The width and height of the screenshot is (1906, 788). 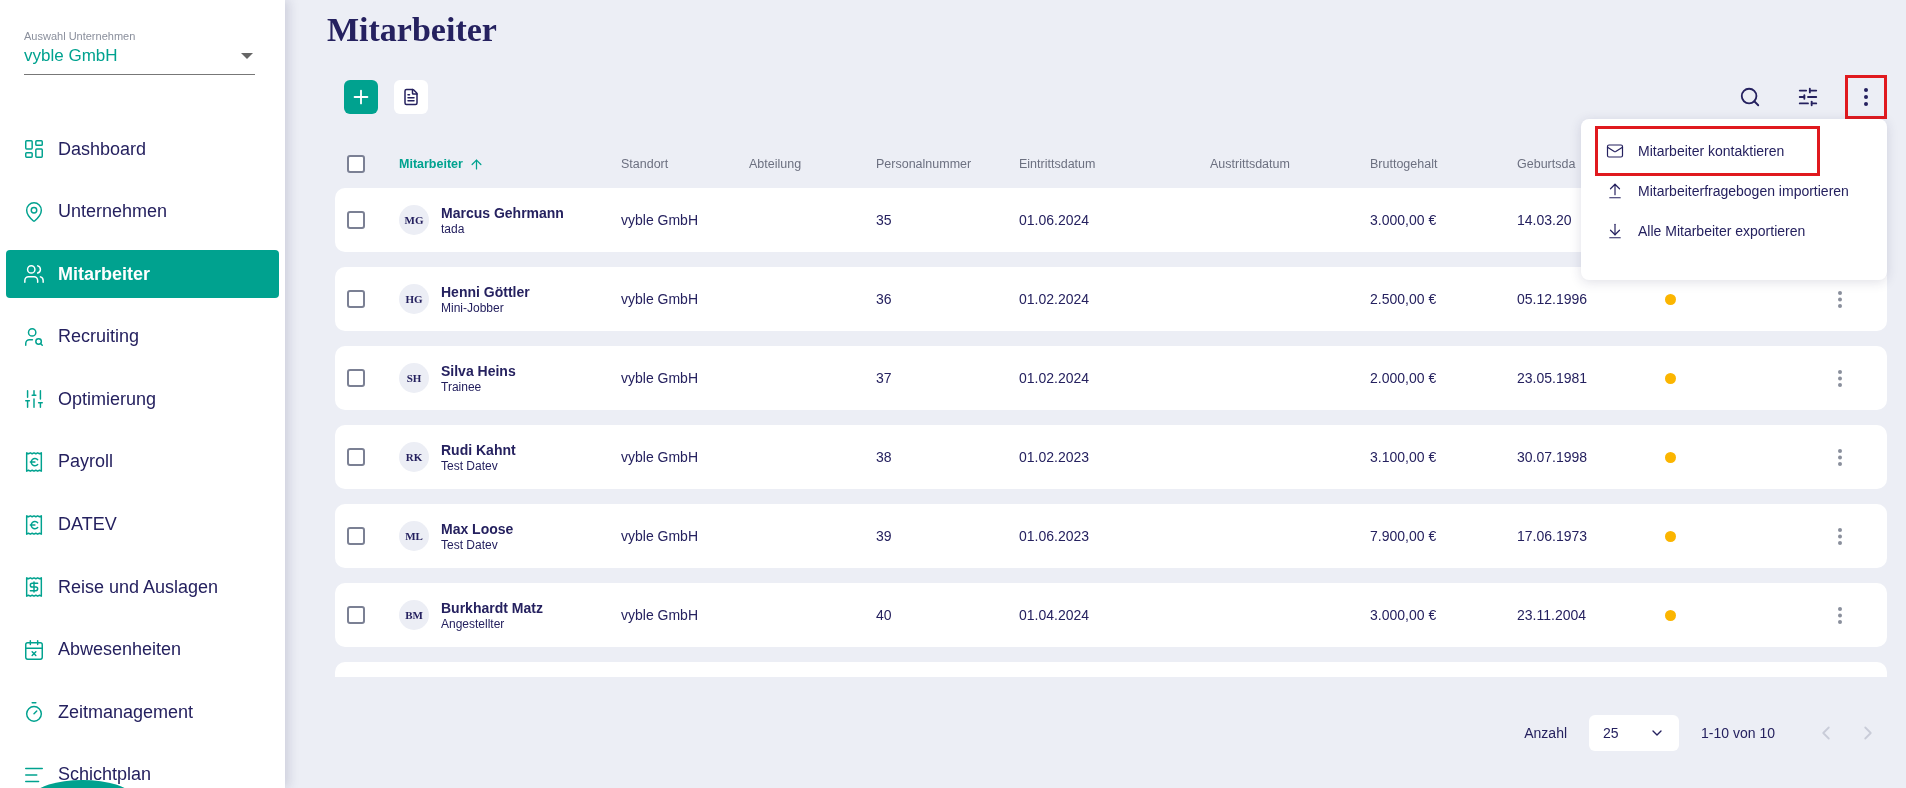 I want to click on table-row: HG Henni Göttler Mini-Jobber vyble GmbH 36 01.02.2024 2.500,00 € 05.12.1996, so click(x=1111, y=299).